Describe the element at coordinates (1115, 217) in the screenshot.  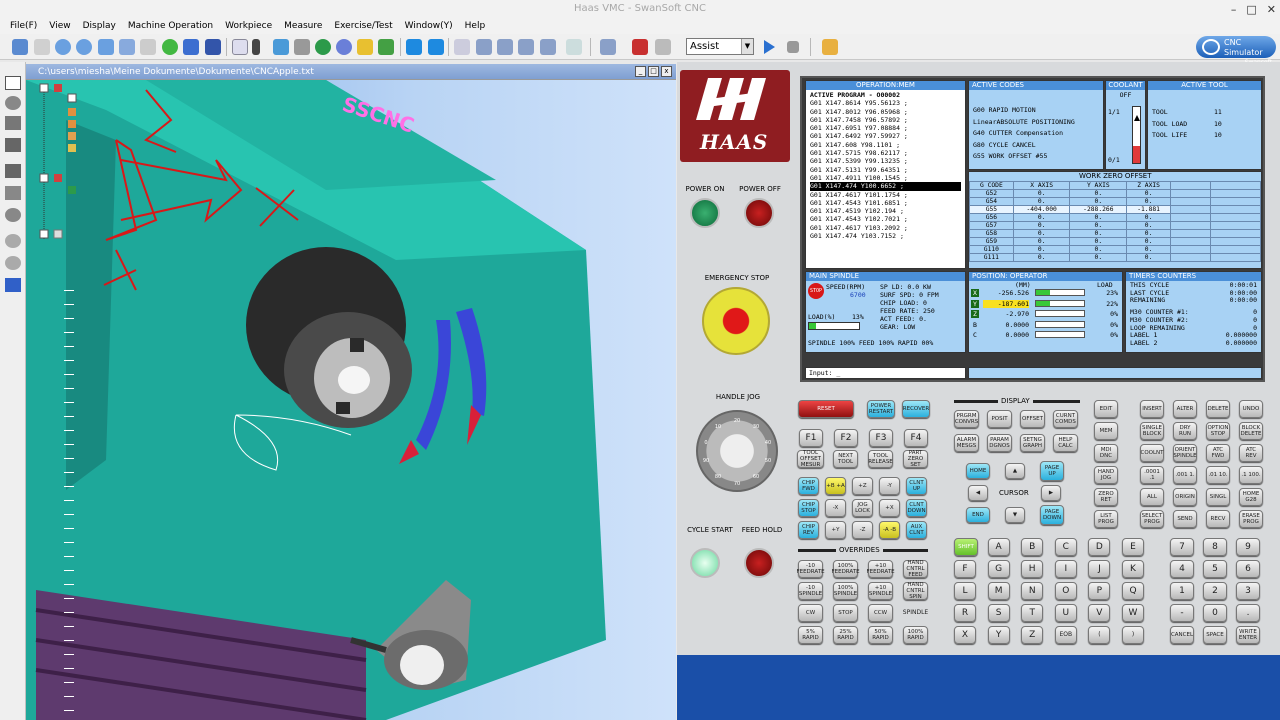
I see `offset-row: G56 0. 0. 0.` at that location.